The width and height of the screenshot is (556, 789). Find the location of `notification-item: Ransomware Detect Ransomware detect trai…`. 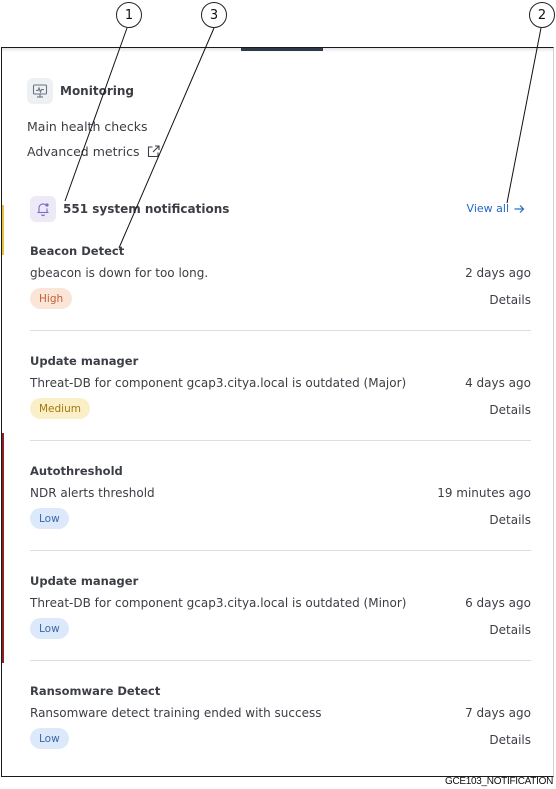

notification-item: Ransomware Detect Ransomware detect trai… is located at coordinates (280, 727).